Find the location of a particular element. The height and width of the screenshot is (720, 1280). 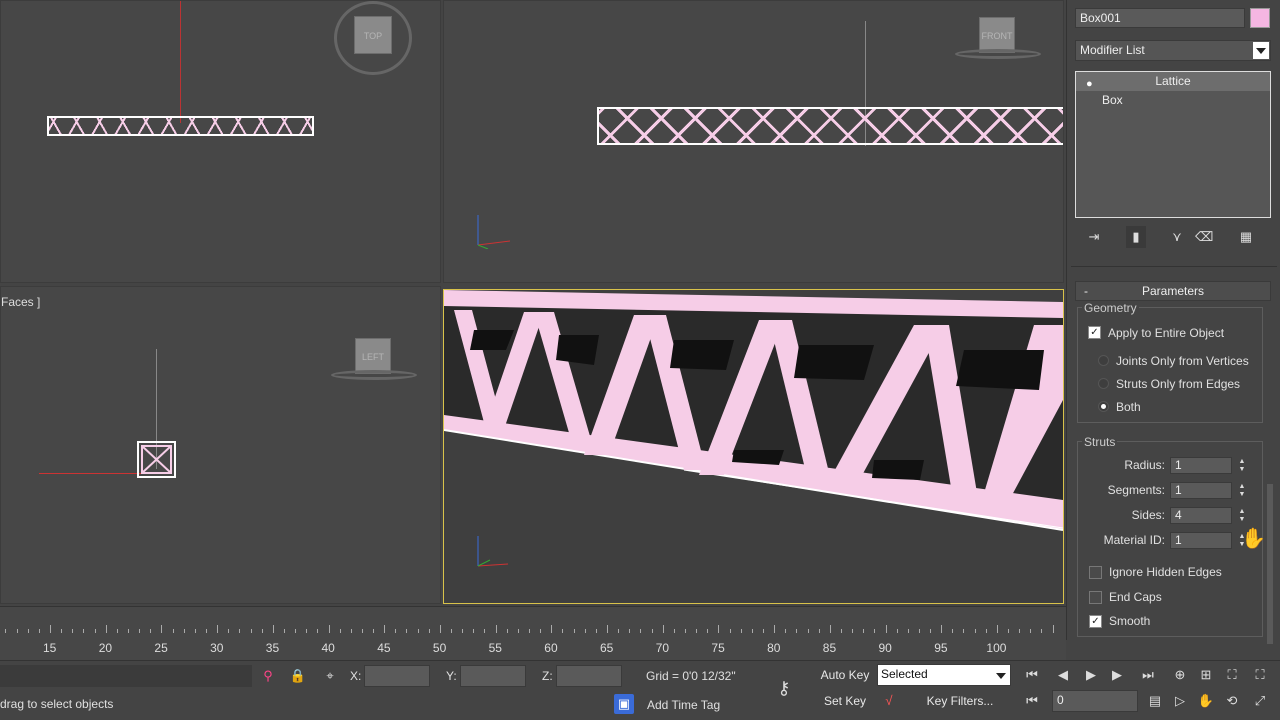

set-key-button: Set Key is located at coordinates (845, 701).